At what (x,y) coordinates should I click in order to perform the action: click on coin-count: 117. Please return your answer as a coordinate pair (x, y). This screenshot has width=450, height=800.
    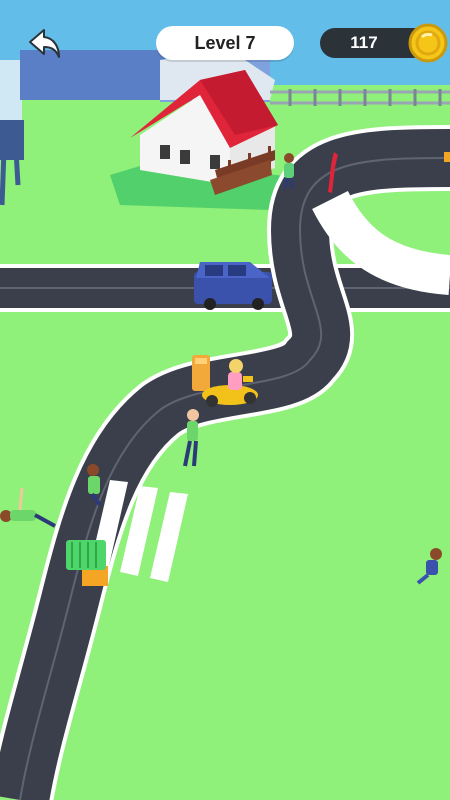
    Looking at the image, I should click on (364, 42).